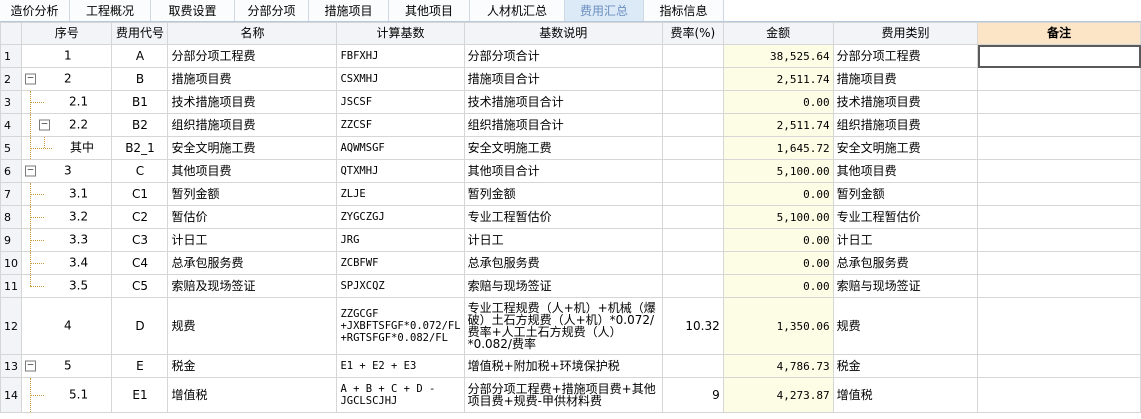 The image size is (1141, 419). Describe the element at coordinates (252, 79) in the screenshot. I see `cell-name: 措施项目费` at that location.